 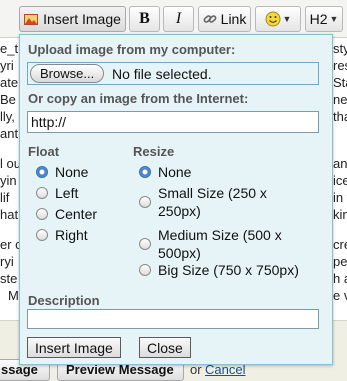 I want to click on file-status-text: No file selected., so click(x=162, y=74).